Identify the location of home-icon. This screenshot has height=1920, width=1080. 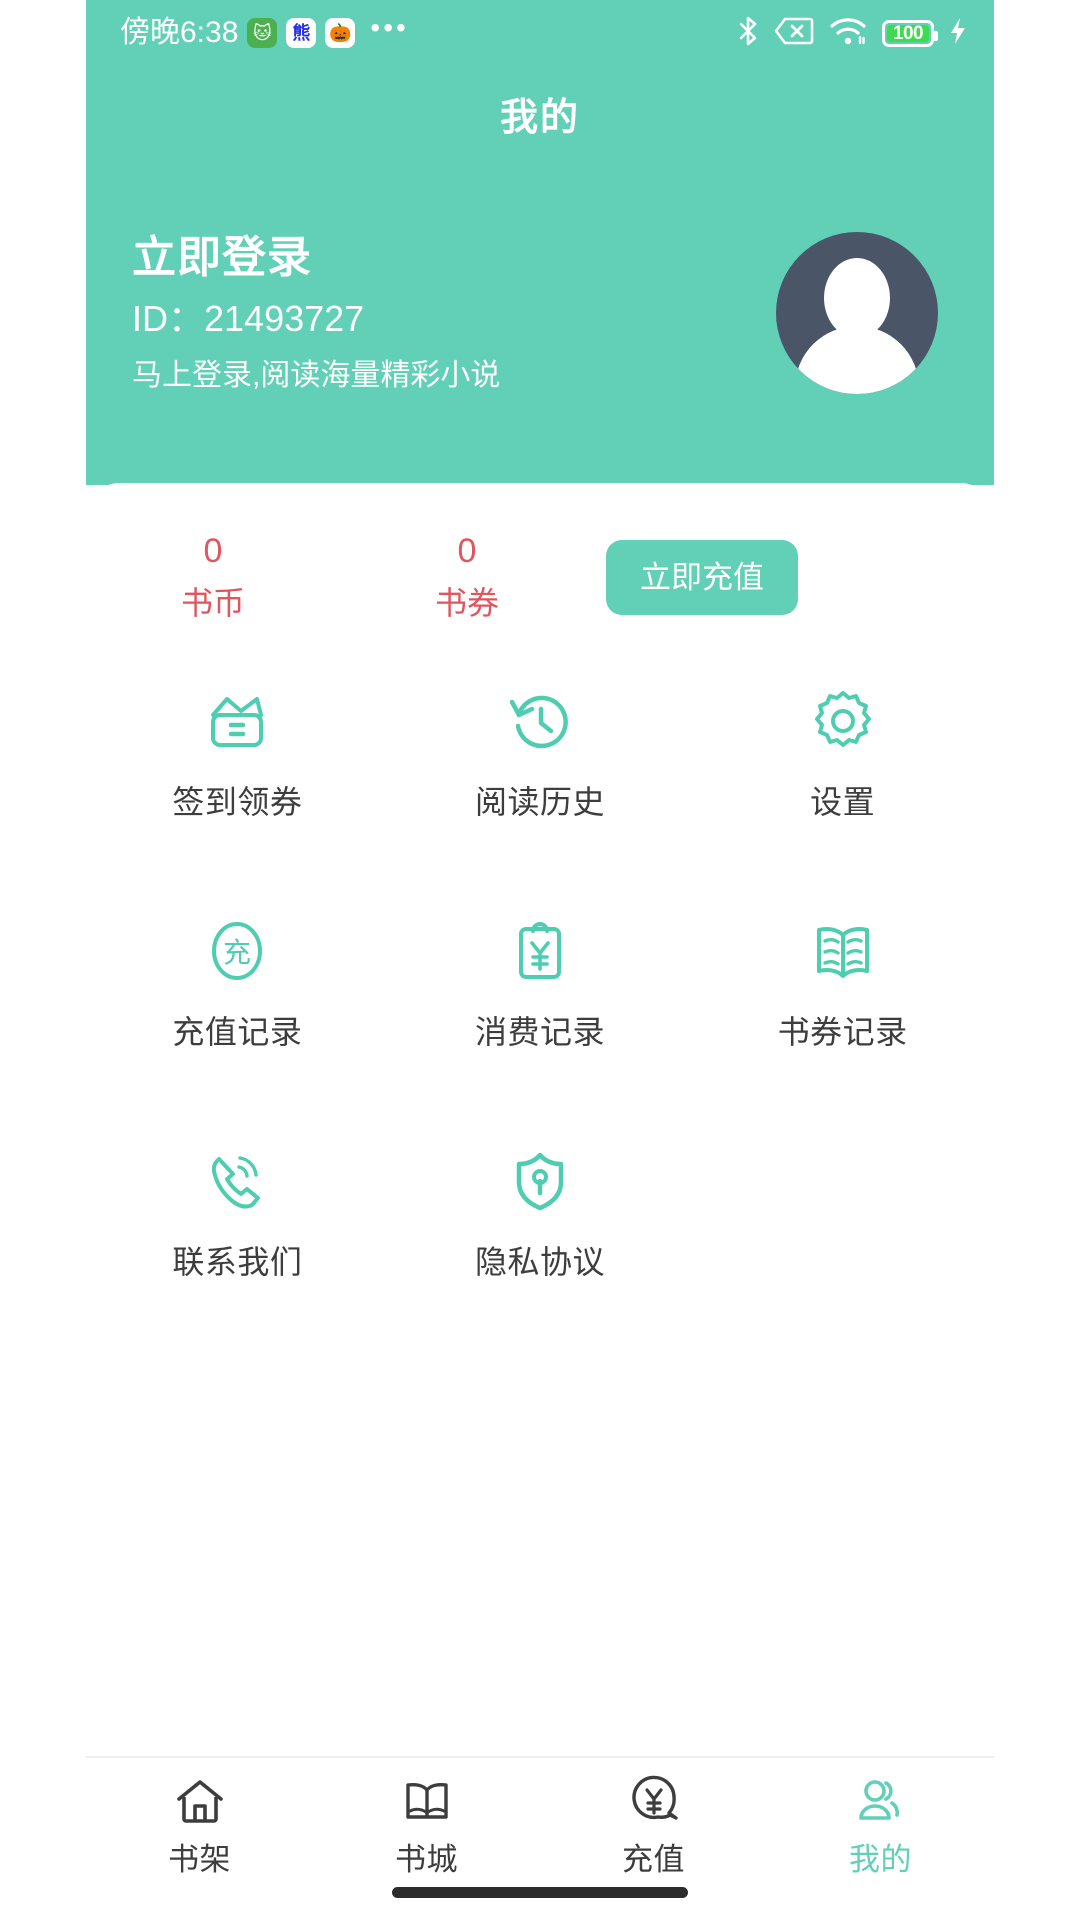
(200, 1802).